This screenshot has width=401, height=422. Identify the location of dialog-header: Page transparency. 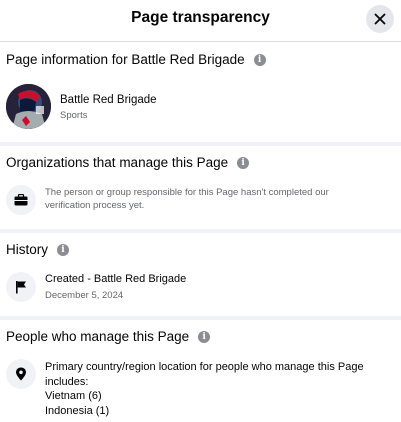
(200, 21).